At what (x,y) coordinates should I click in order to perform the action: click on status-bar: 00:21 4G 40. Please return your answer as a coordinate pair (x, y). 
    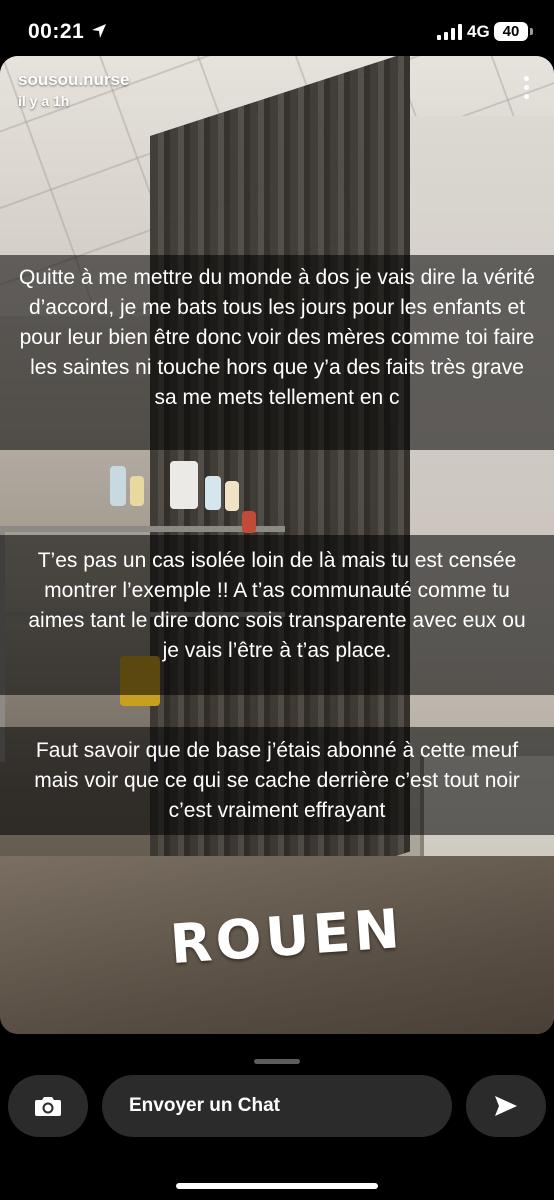
    Looking at the image, I should click on (277, 28).